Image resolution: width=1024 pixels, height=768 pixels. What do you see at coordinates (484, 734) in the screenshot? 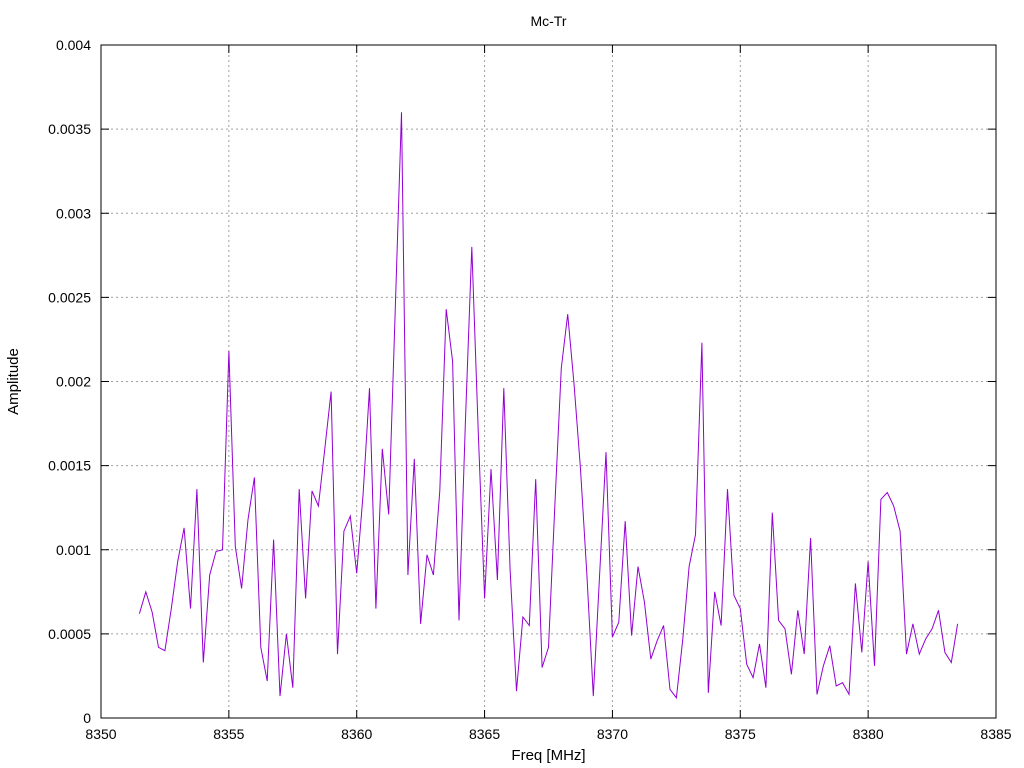
I see `x-tick-label: 8365` at bounding box center [484, 734].